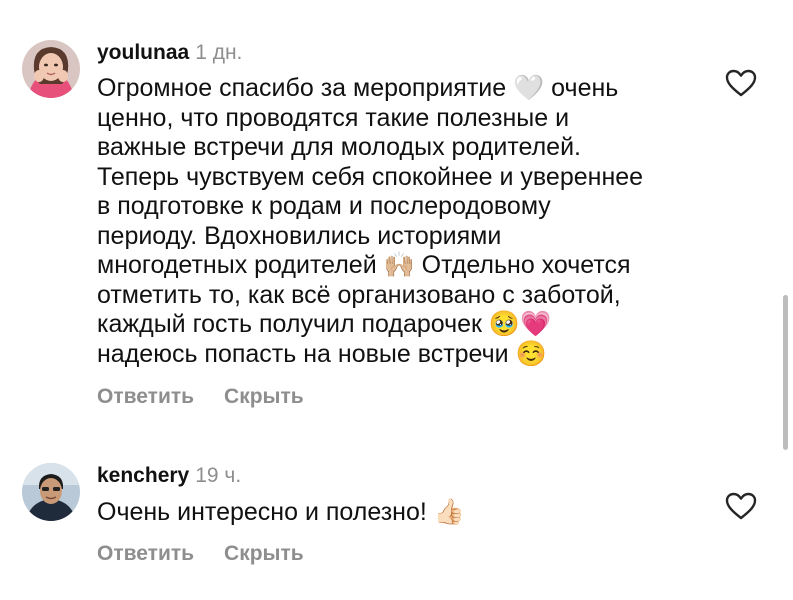  Describe the element at coordinates (333, 117) in the screenshot. I see `comment-text-line: ценно, что проводятся такие полезные и` at that location.